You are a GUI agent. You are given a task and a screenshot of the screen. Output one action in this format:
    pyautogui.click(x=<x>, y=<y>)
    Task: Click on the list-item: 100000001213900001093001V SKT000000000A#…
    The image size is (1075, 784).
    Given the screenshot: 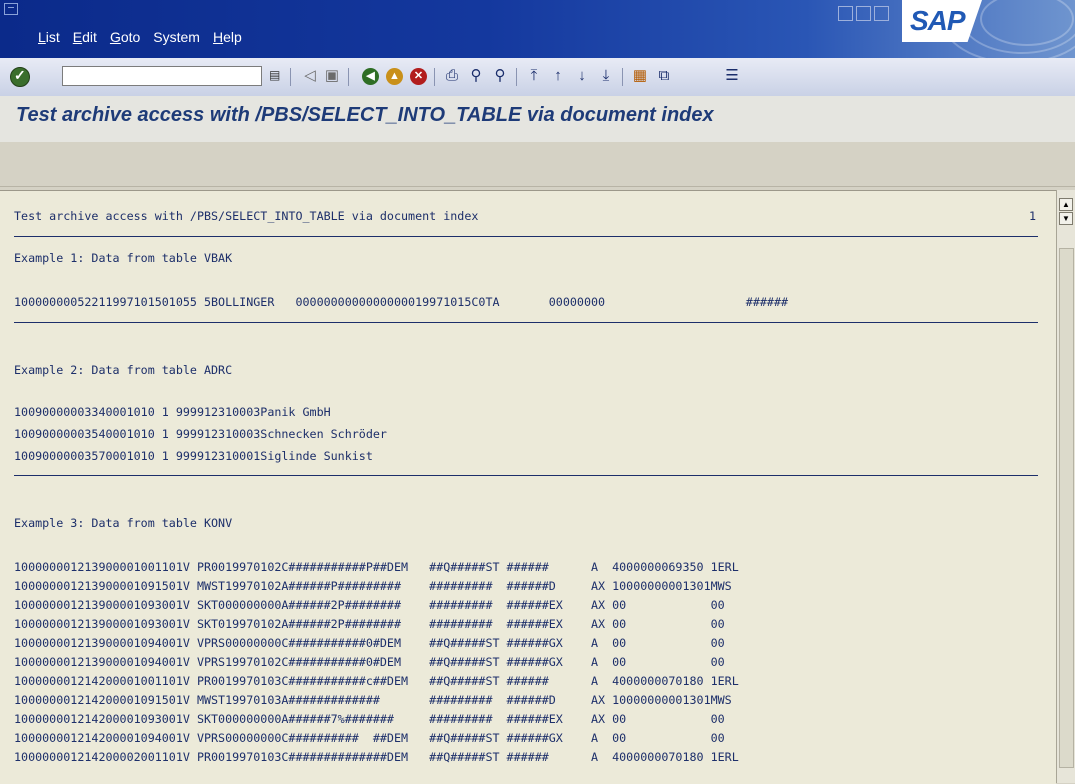 What is the action you would take?
    pyautogui.click(x=369, y=605)
    